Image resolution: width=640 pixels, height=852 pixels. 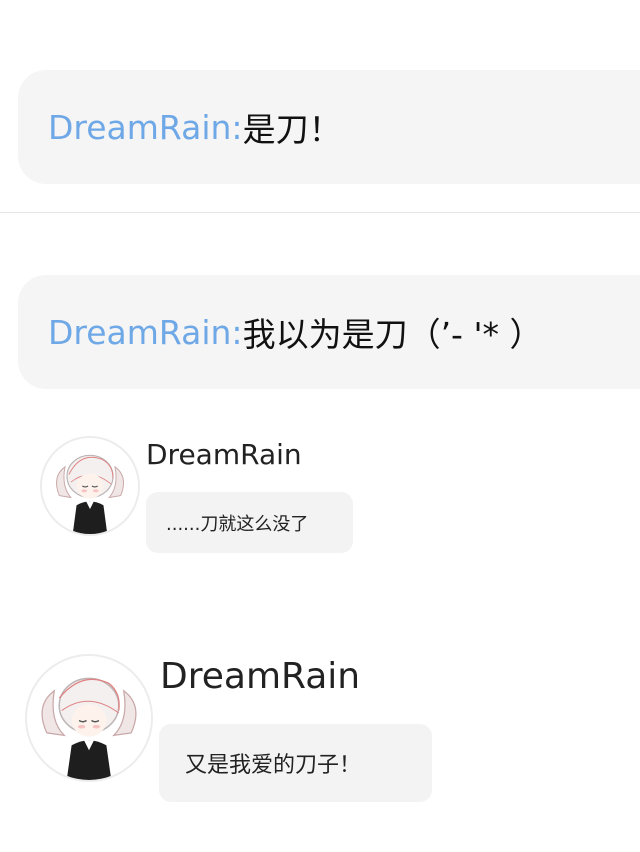 What do you see at coordinates (249, 522) in the screenshot?
I see `message-bubble: ......刀就这么没了` at bounding box center [249, 522].